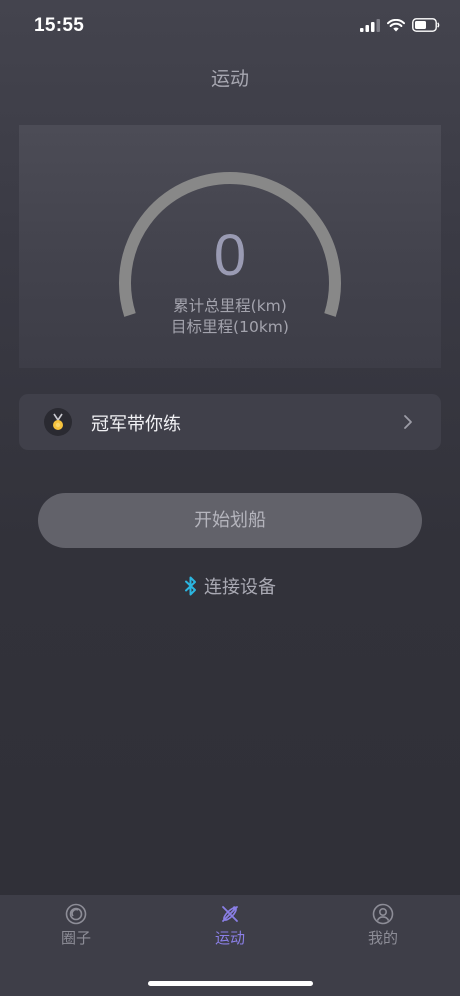  I want to click on connect-device-label: 连接设备, so click(240, 587).